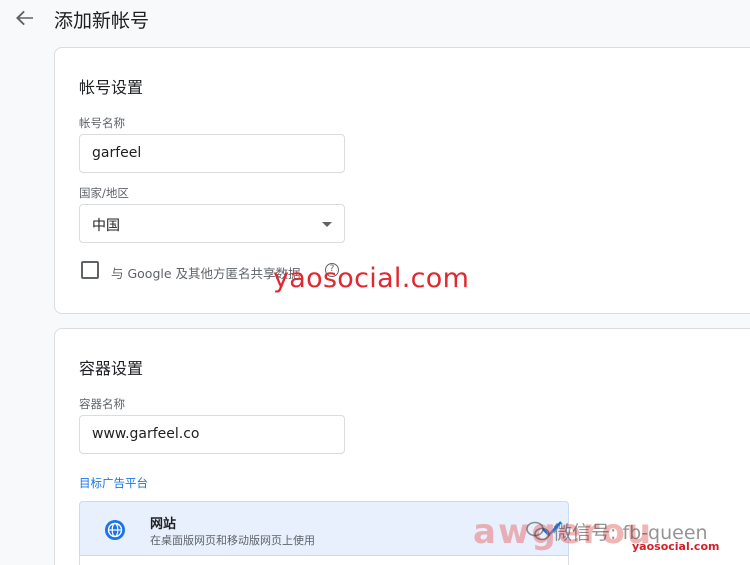  I want to click on platform-option-next, so click(324, 560).